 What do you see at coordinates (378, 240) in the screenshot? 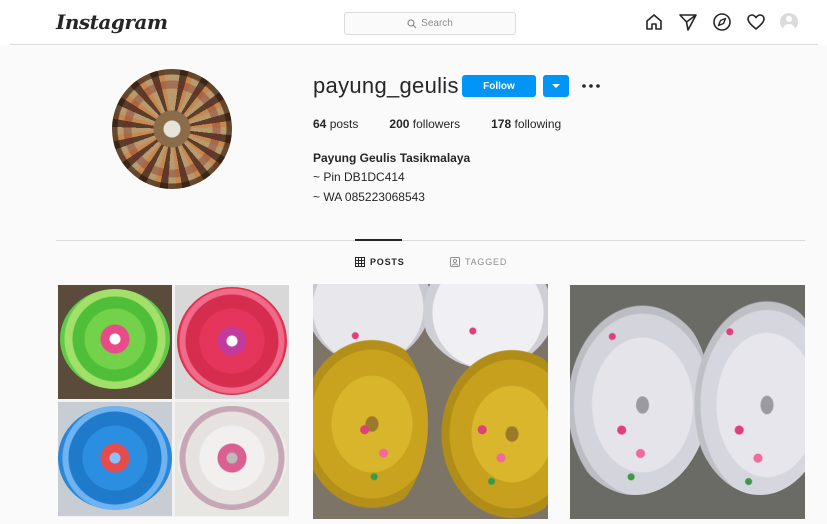
I see `active-tab-indicator` at bounding box center [378, 240].